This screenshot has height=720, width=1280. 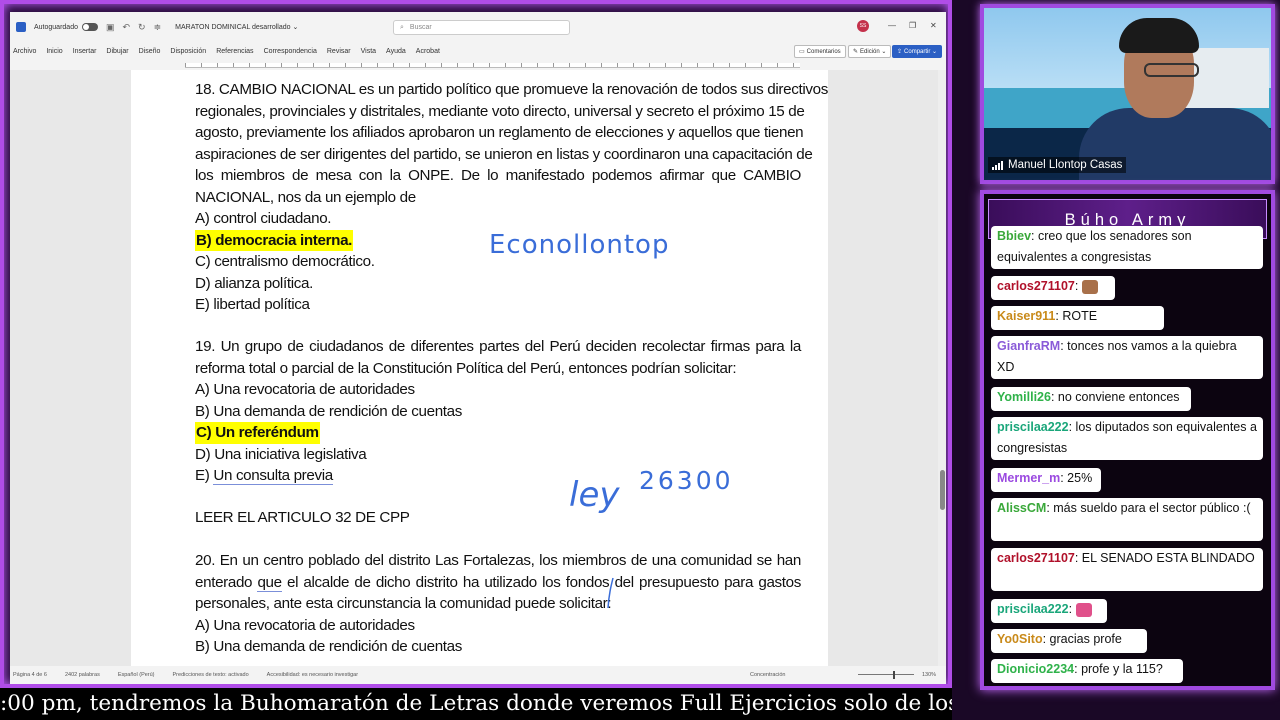 What do you see at coordinates (305, 625) in the screenshot?
I see `q20-option-a: A) Una revocatoria de autoridades` at bounding box center [305, 625].